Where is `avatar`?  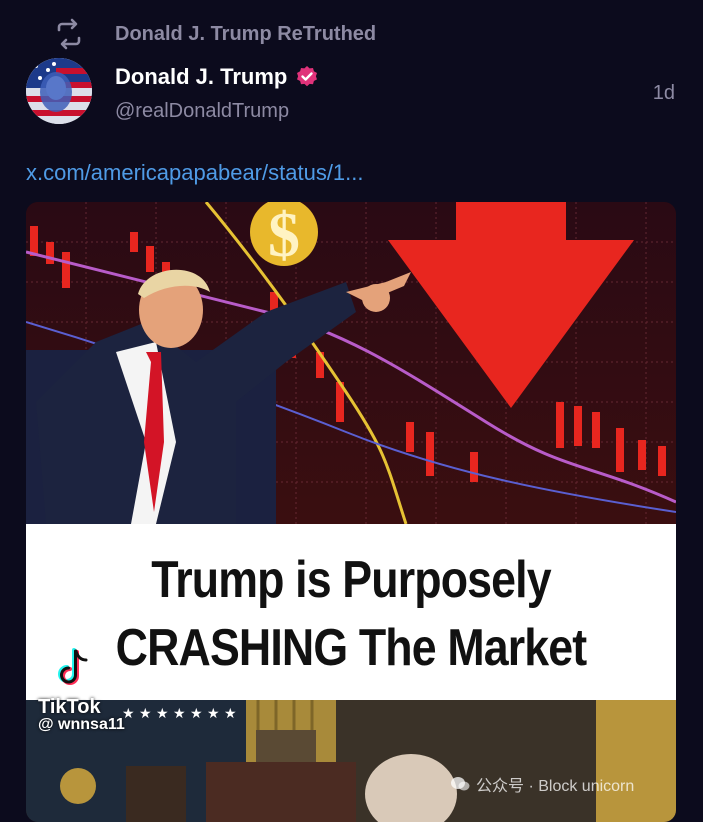
avatar is located at coordinates (59, 91).